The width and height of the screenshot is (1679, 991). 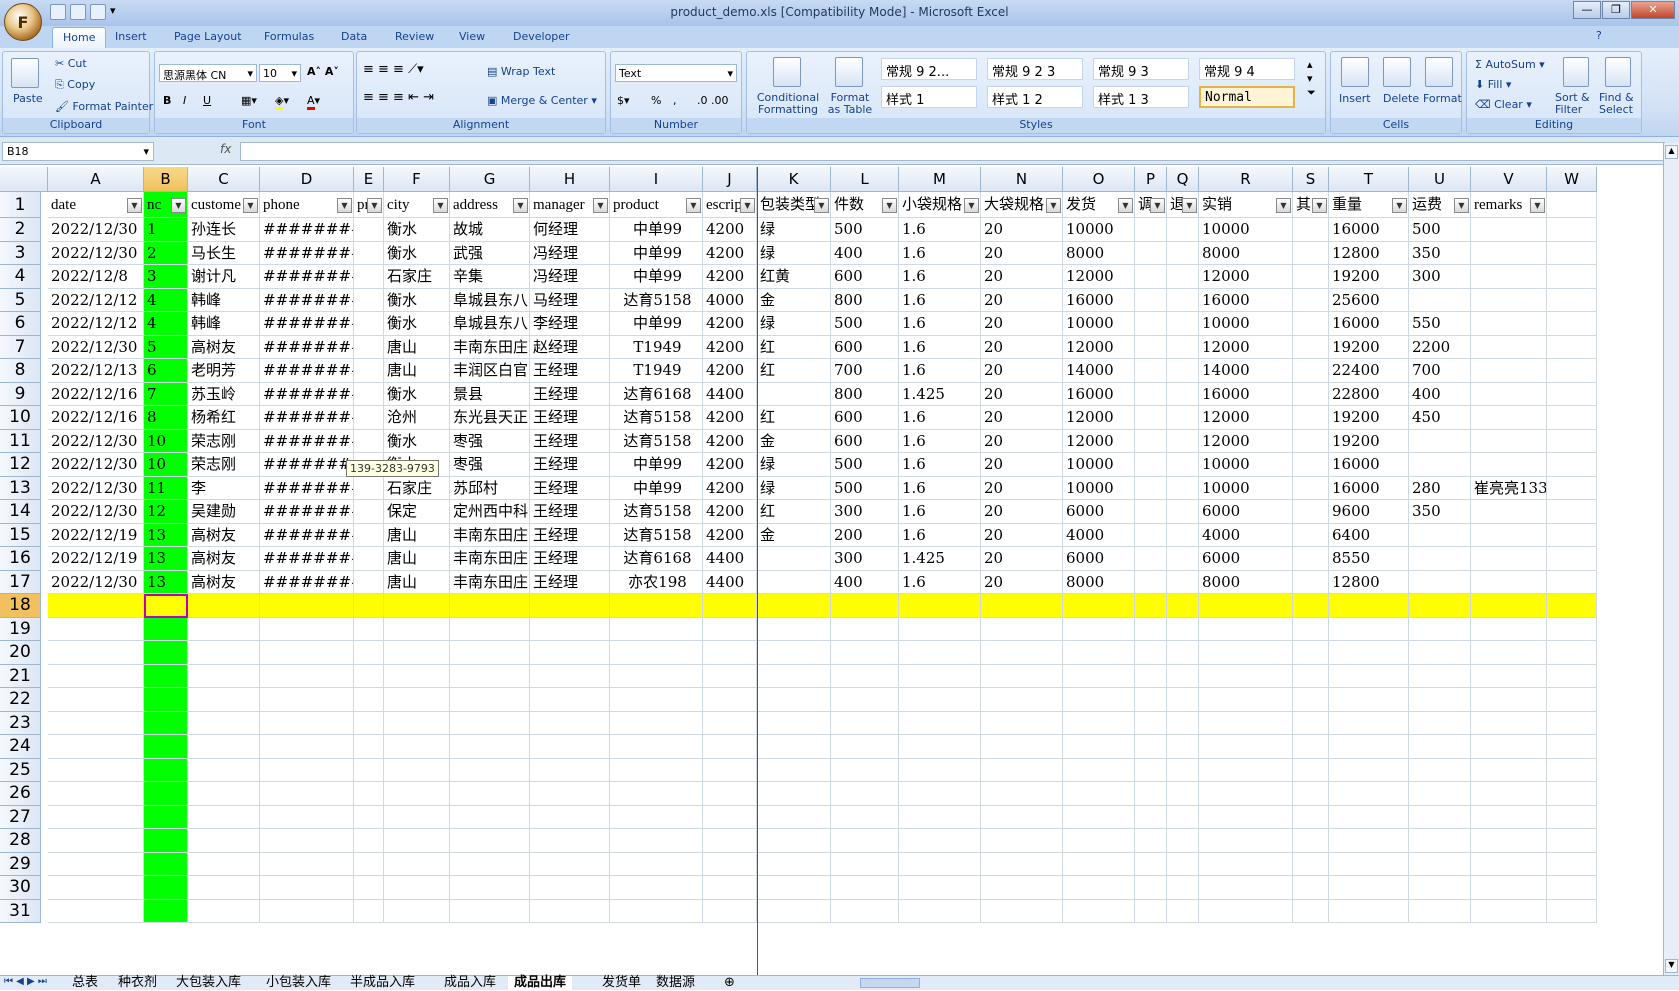 I want to click on table-cell: 22400, so click(x=1369, y=371).